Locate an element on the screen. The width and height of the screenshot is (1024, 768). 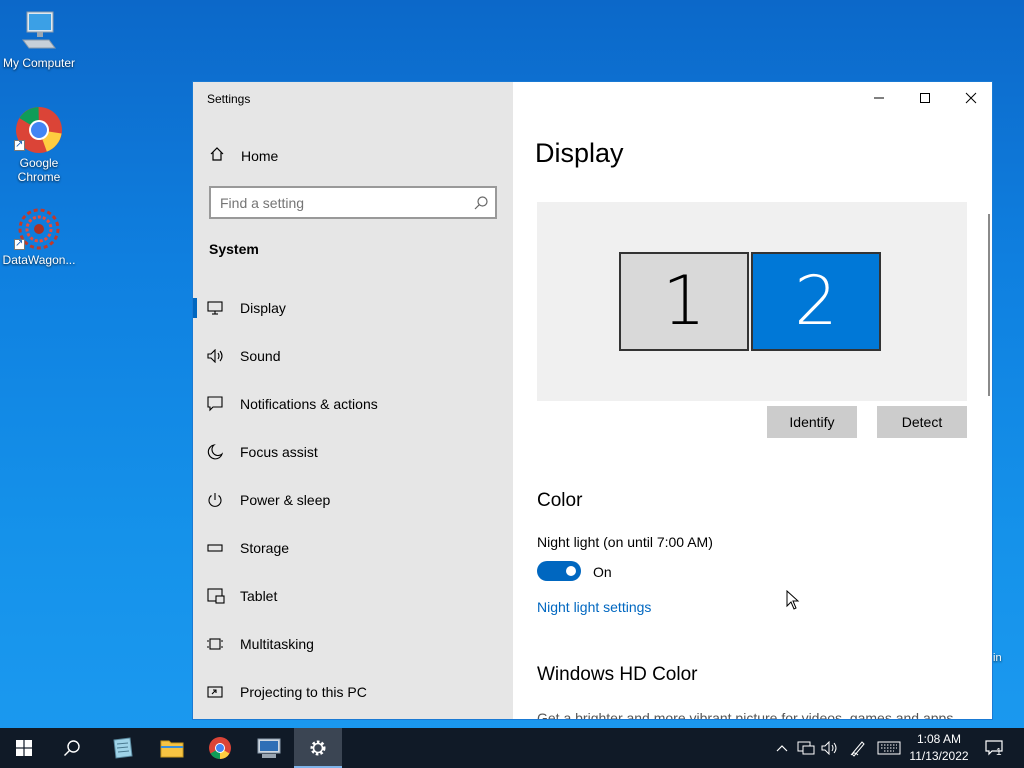
section-title-color: Color is located at coordinates (560, 500).